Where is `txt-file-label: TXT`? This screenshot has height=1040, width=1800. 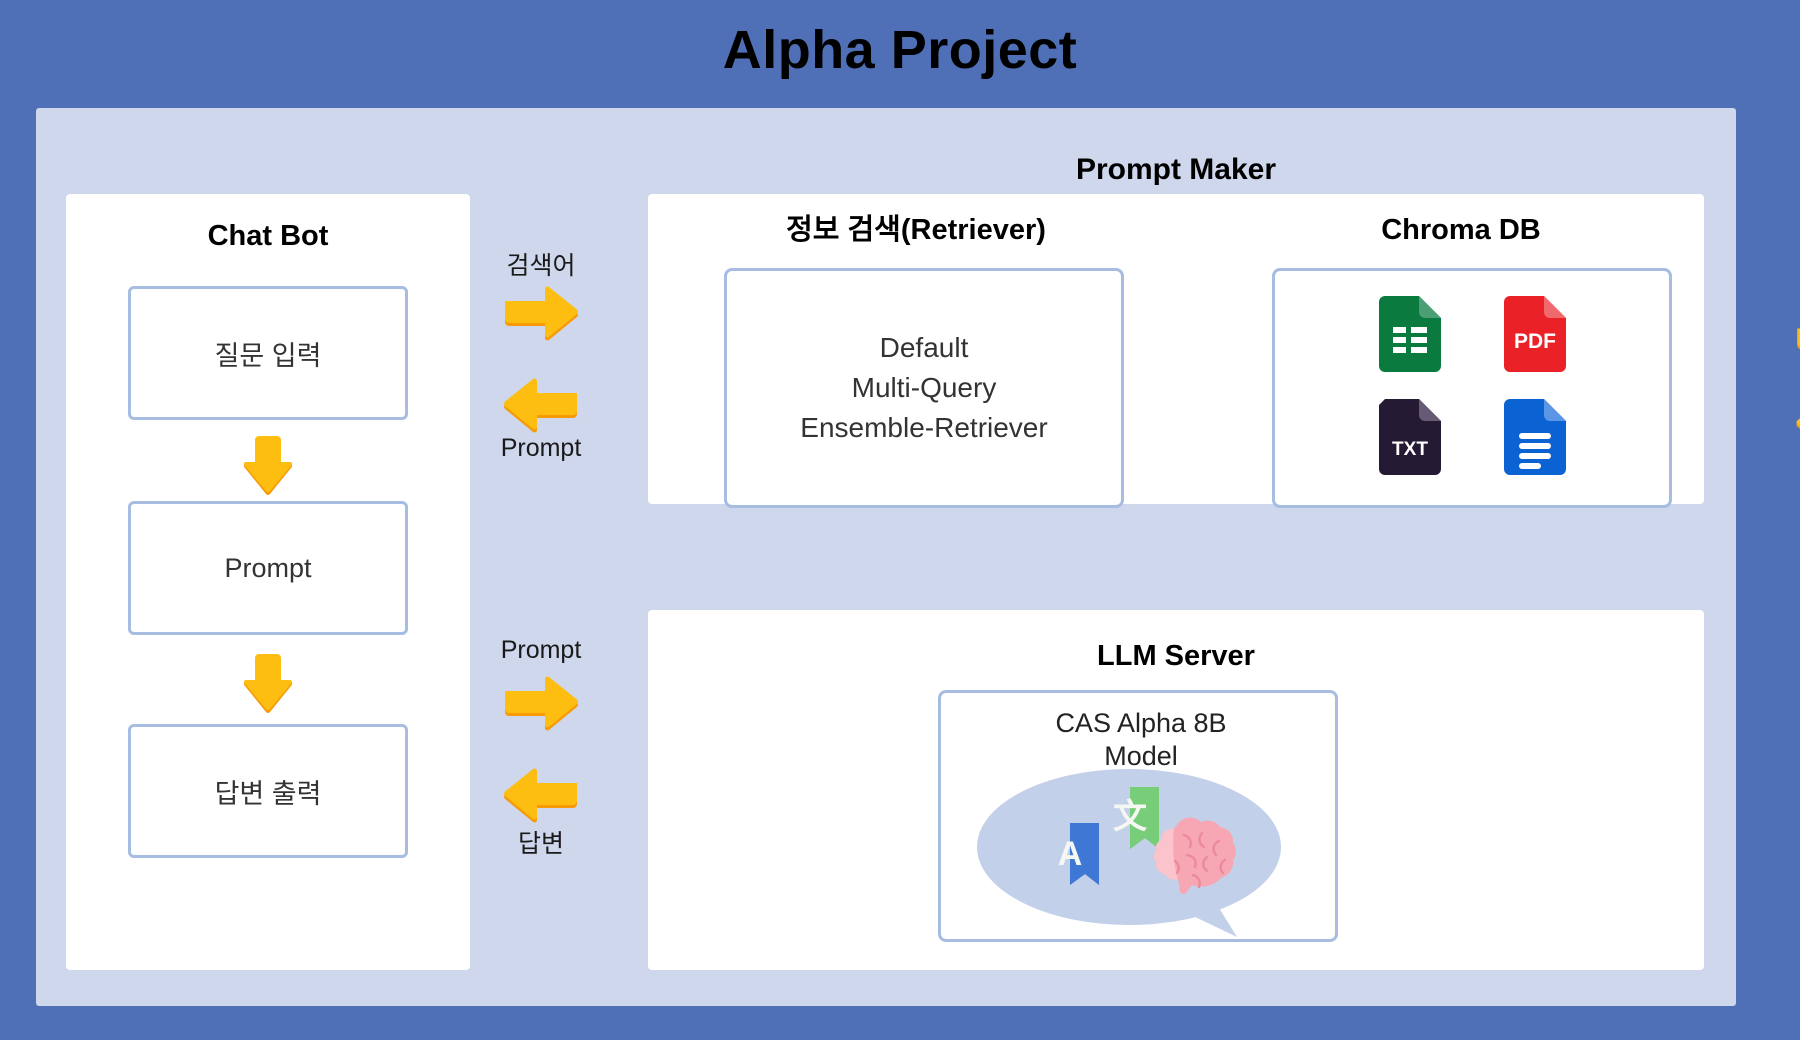
txt-file-label: TXT is located at coordinates (1410, 449).